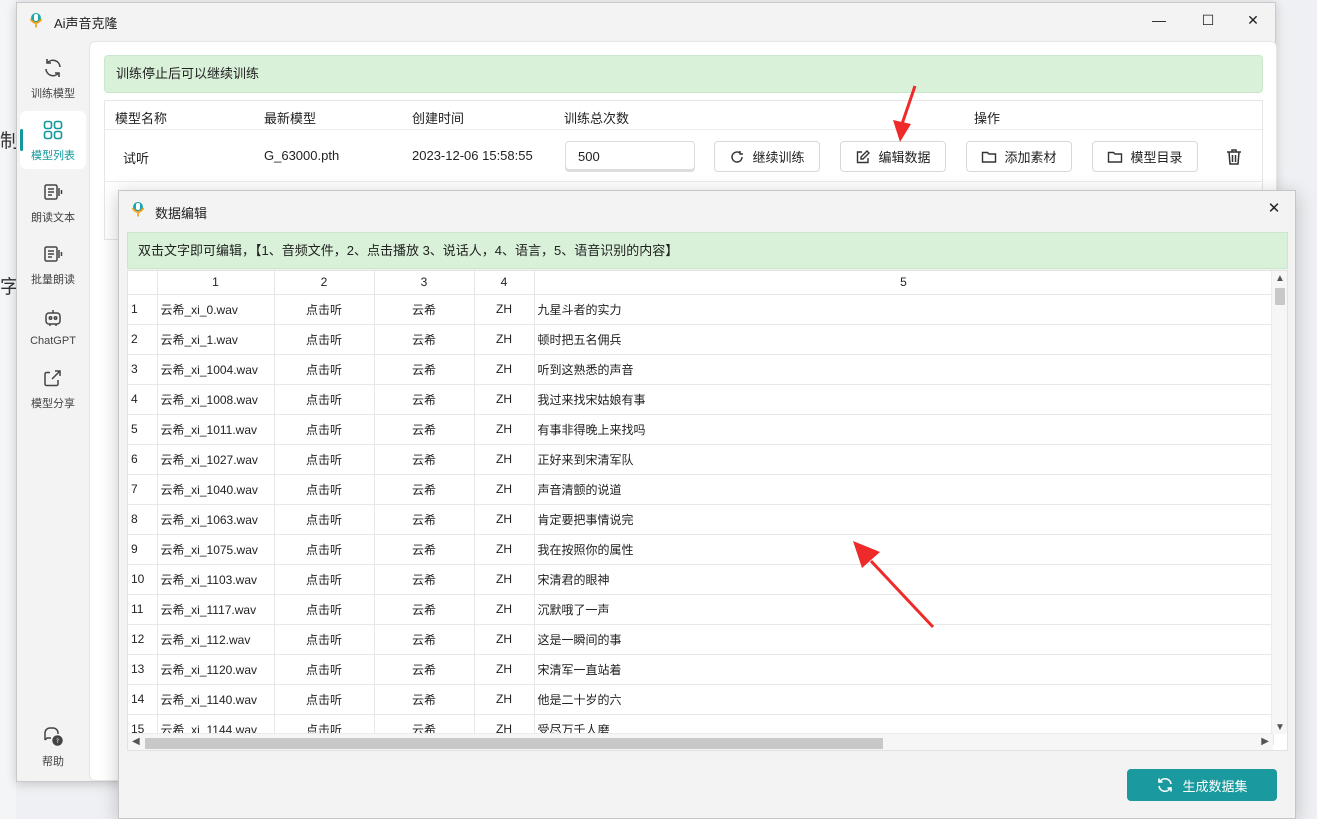  Describe the element at coordinates (904, 609) in the screenshot. I see `transcript-cell: 沉默哦了一声` at that location.